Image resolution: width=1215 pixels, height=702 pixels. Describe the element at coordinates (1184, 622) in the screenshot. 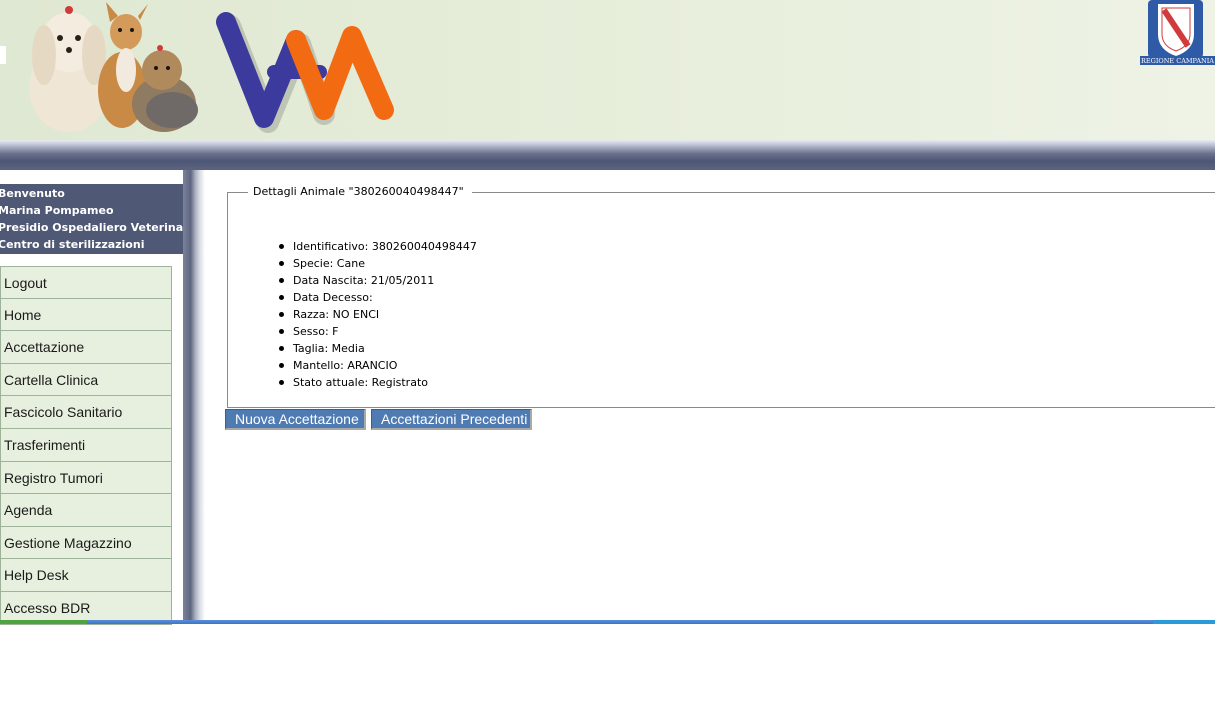

I see `taskbar-tray` at that location.